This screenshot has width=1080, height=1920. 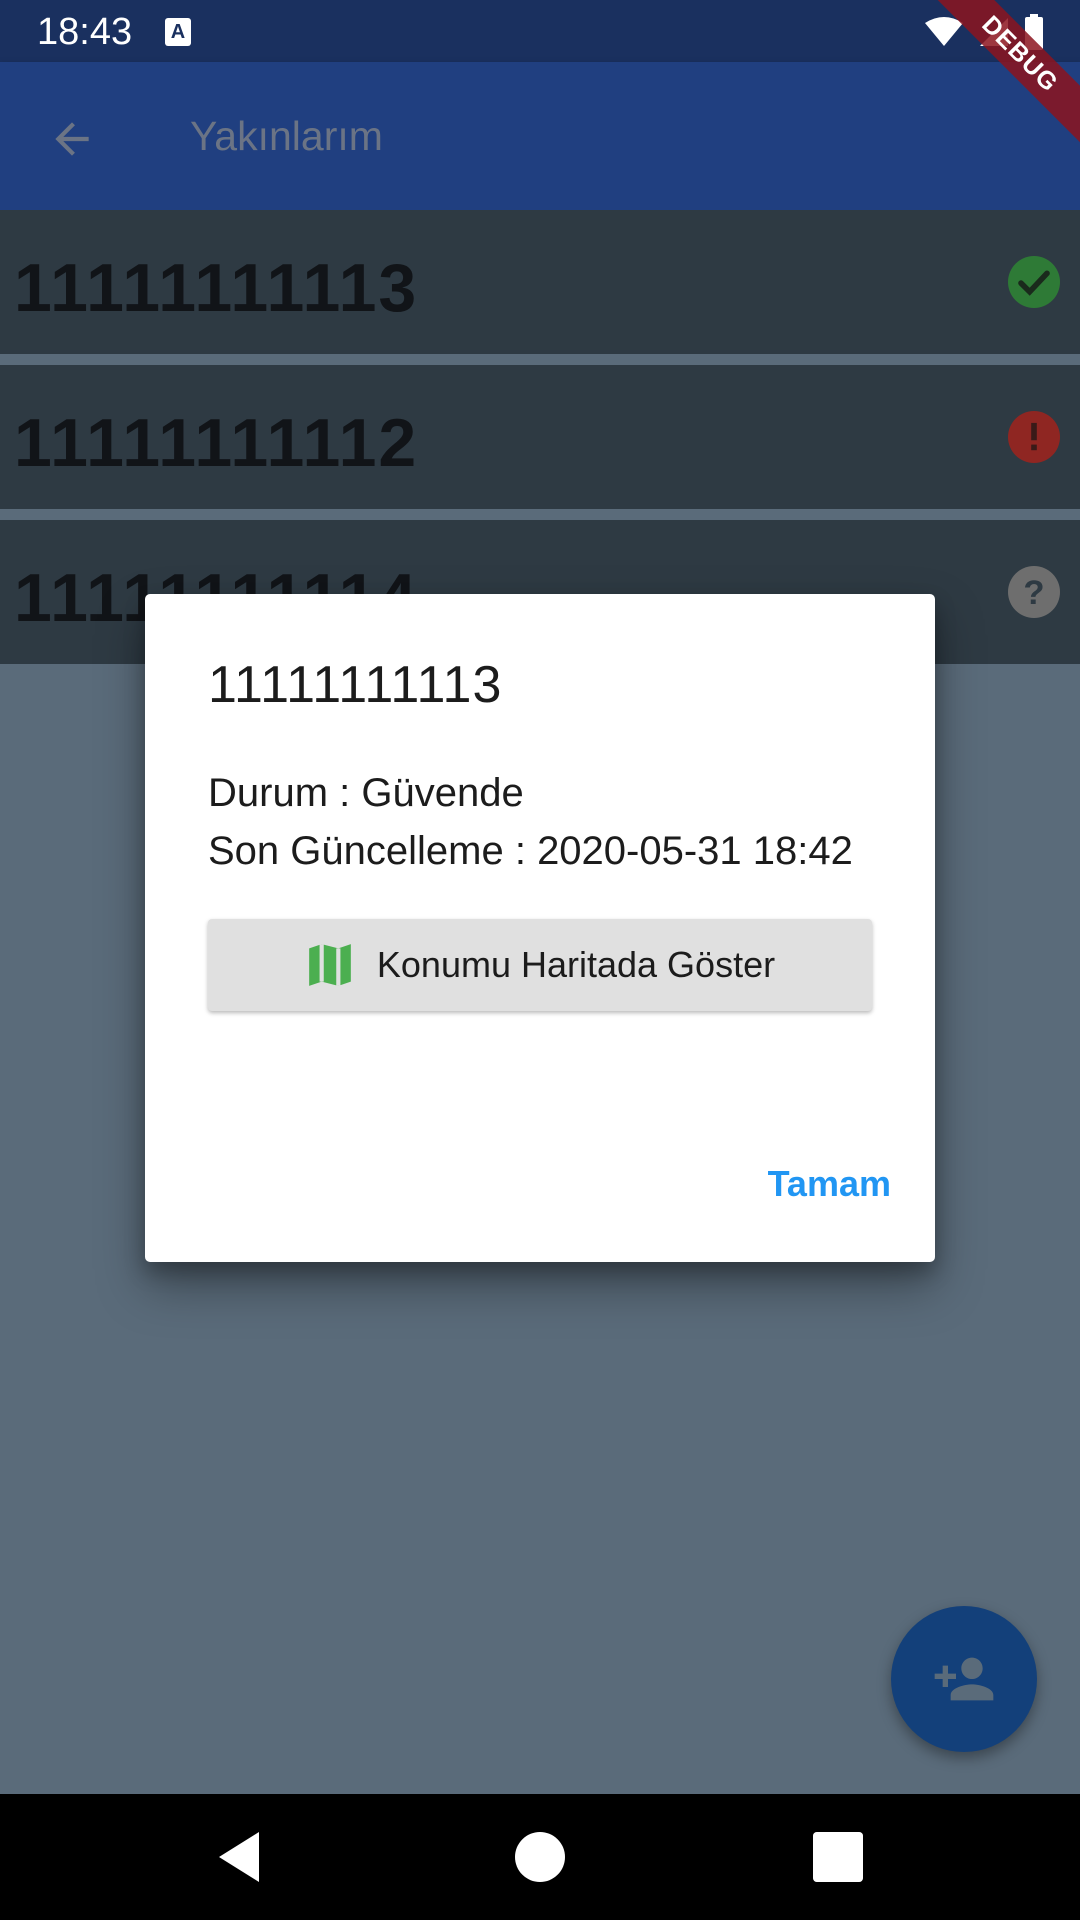 What do you see at coordinates (1034, 32) in the screenshot?
I see `battery-icon` at bounding box center [1034, 32].